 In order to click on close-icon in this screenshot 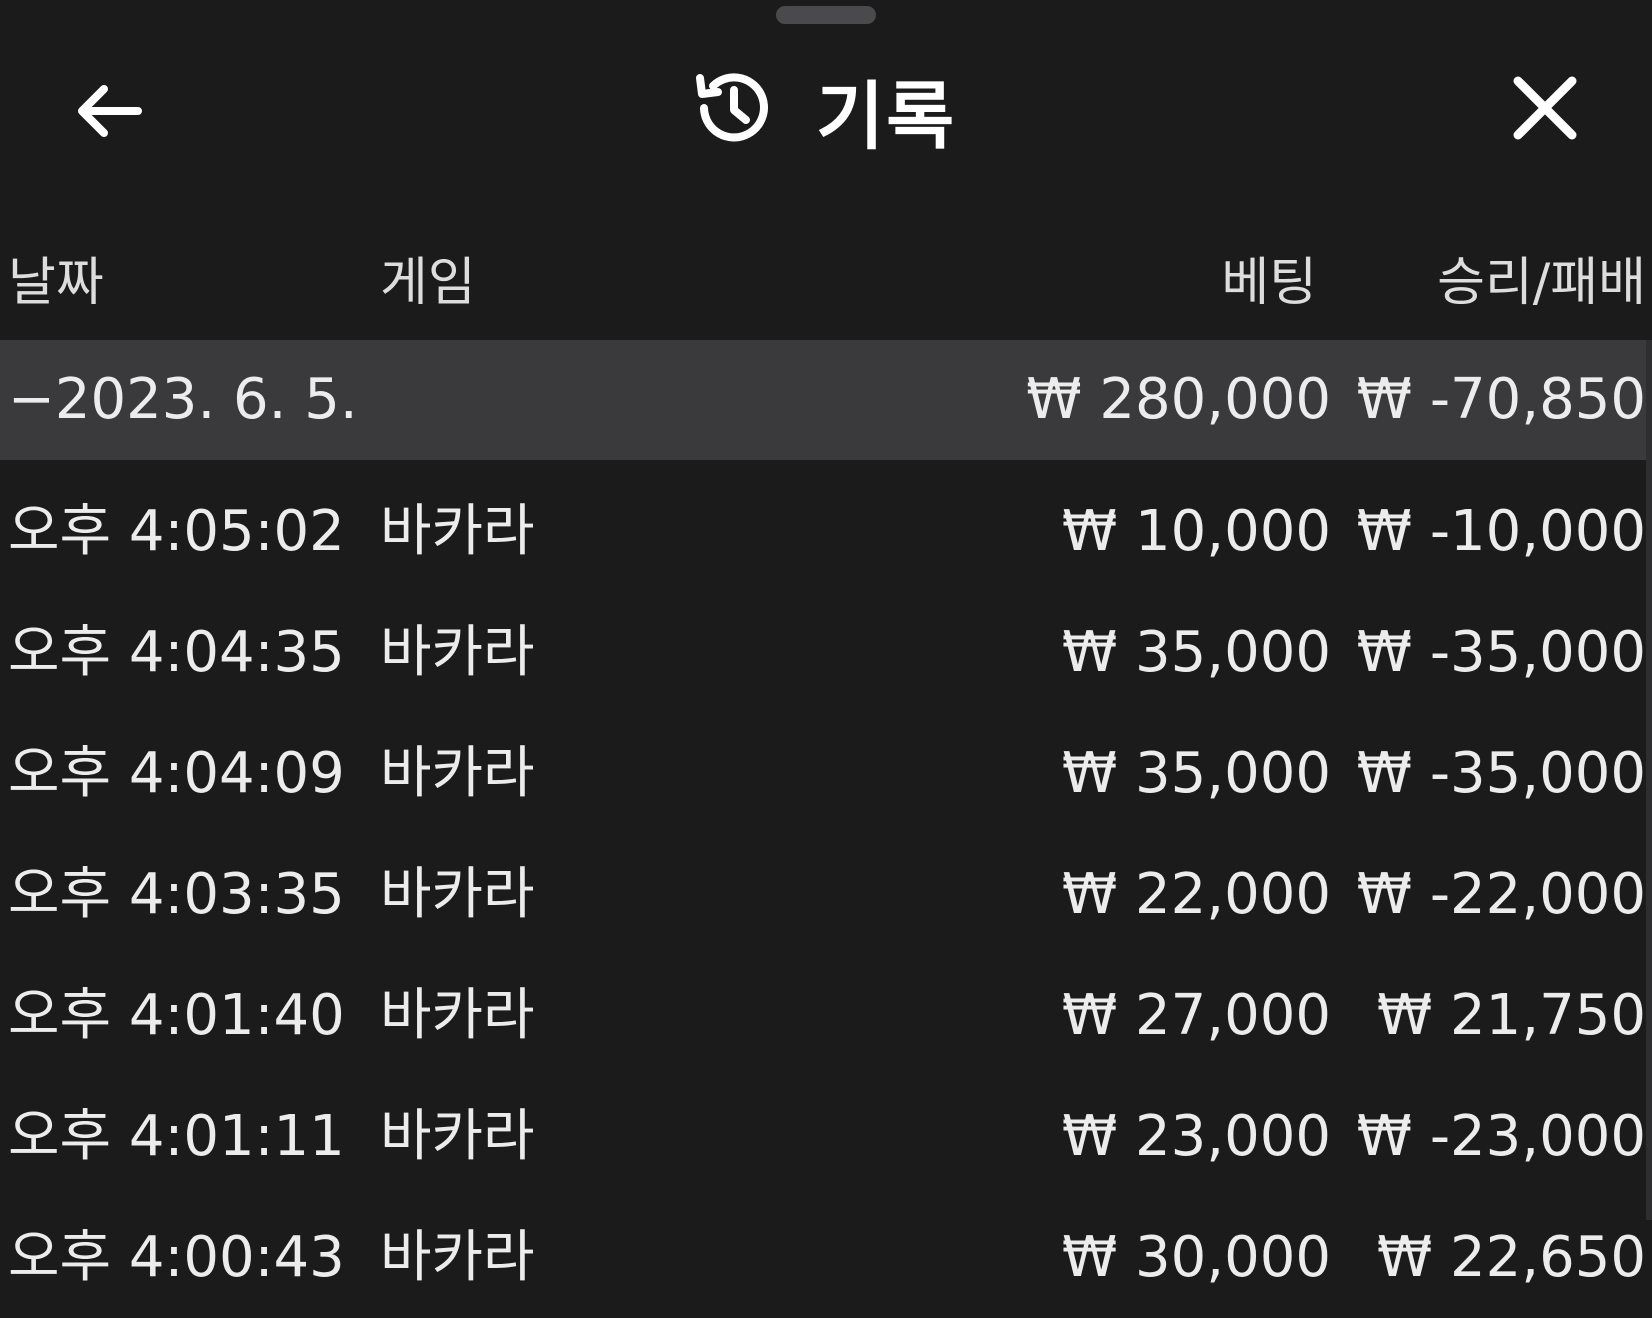, I will do `click(1545, 110)`.